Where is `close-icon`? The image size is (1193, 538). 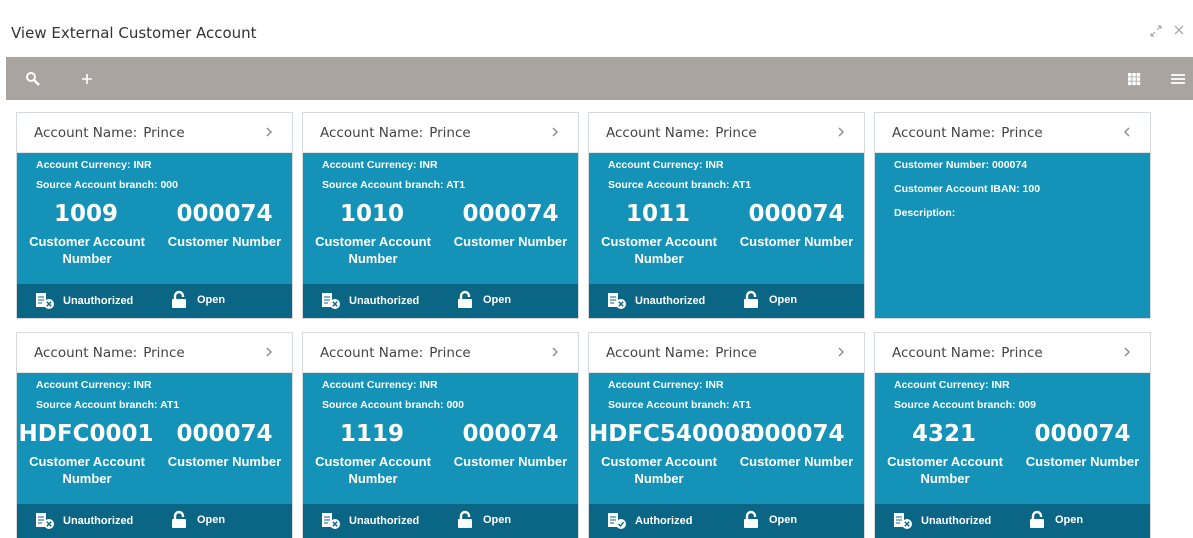
close-icon is located at coordinates (1179, 33).